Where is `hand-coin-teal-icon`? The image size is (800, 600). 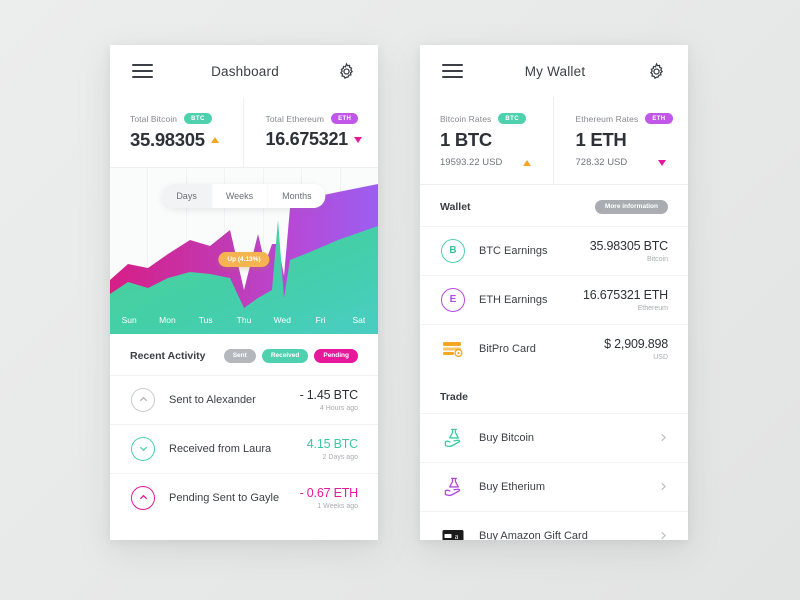
hand-coin-teal-icon is located at coordinates (453, 438).